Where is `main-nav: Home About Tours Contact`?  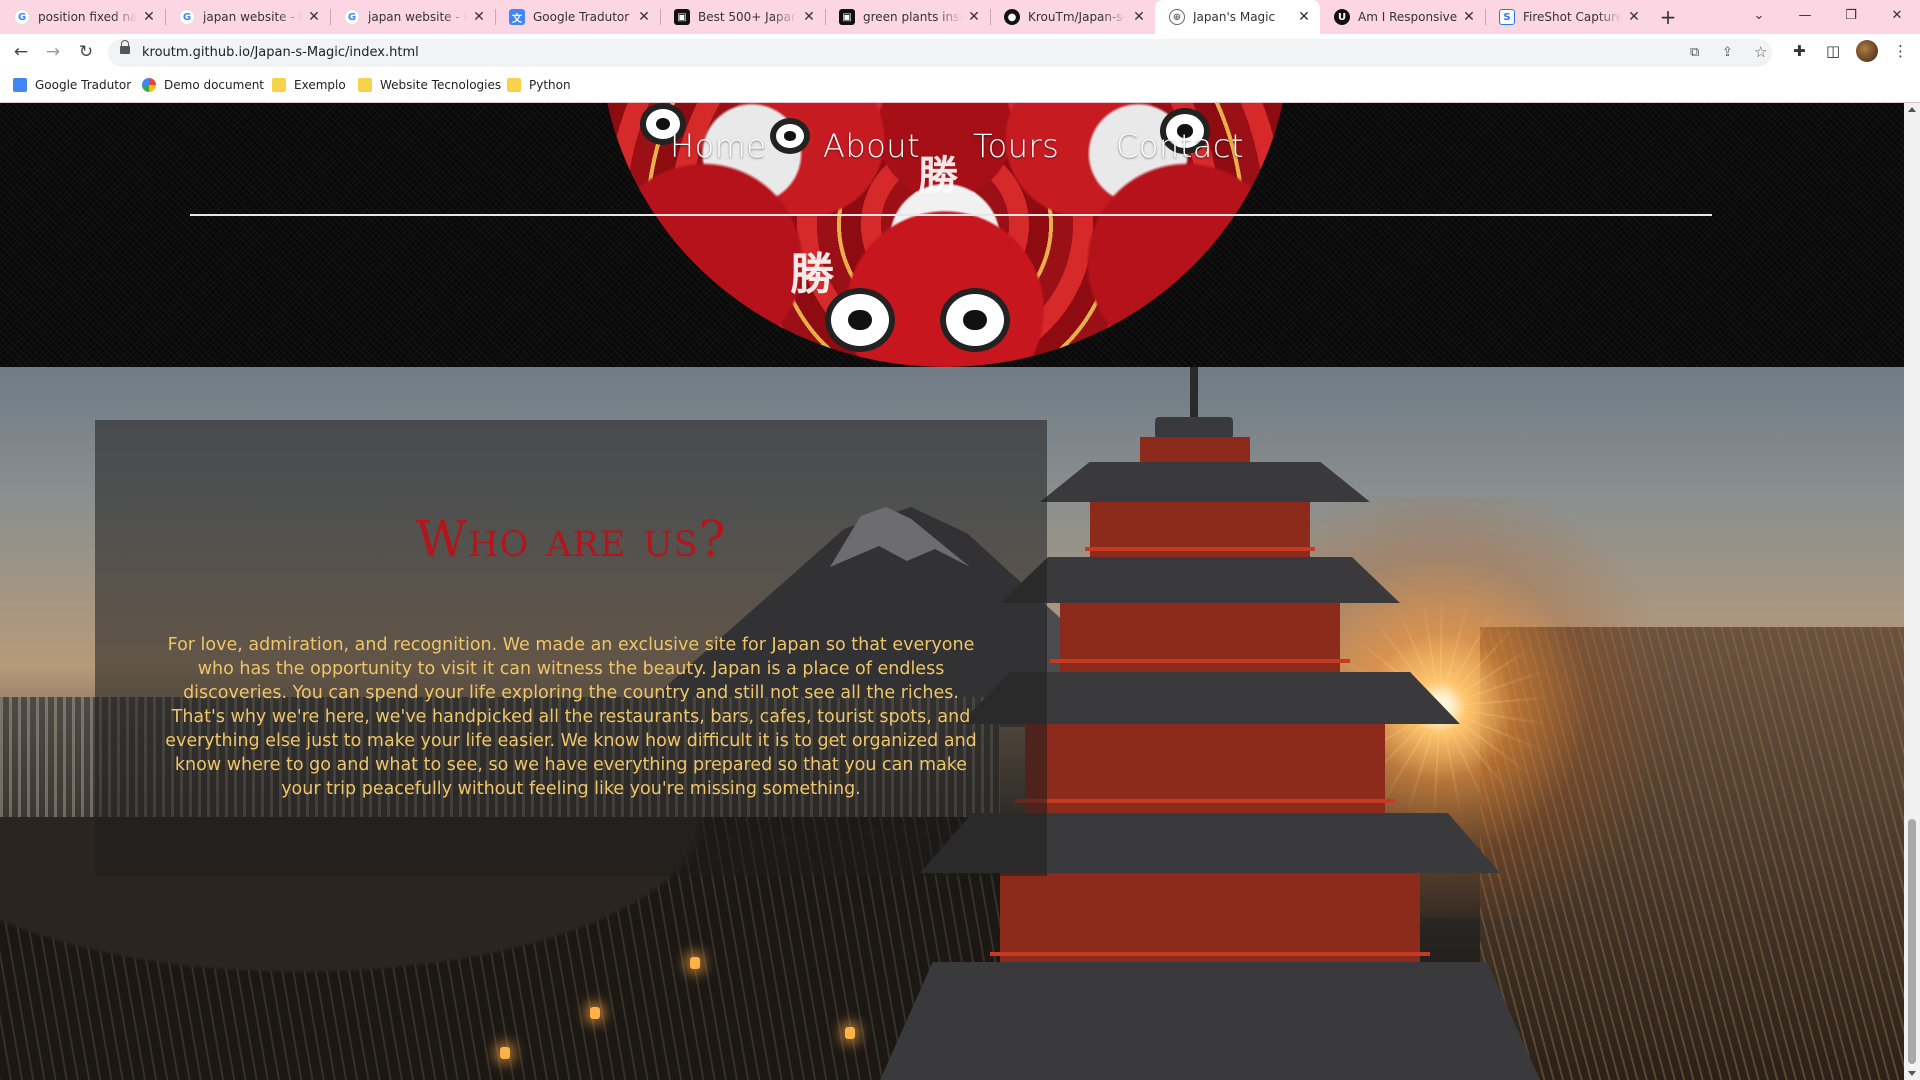
main-nav: Home About Tours Contact is located at coordinates (952, 155).